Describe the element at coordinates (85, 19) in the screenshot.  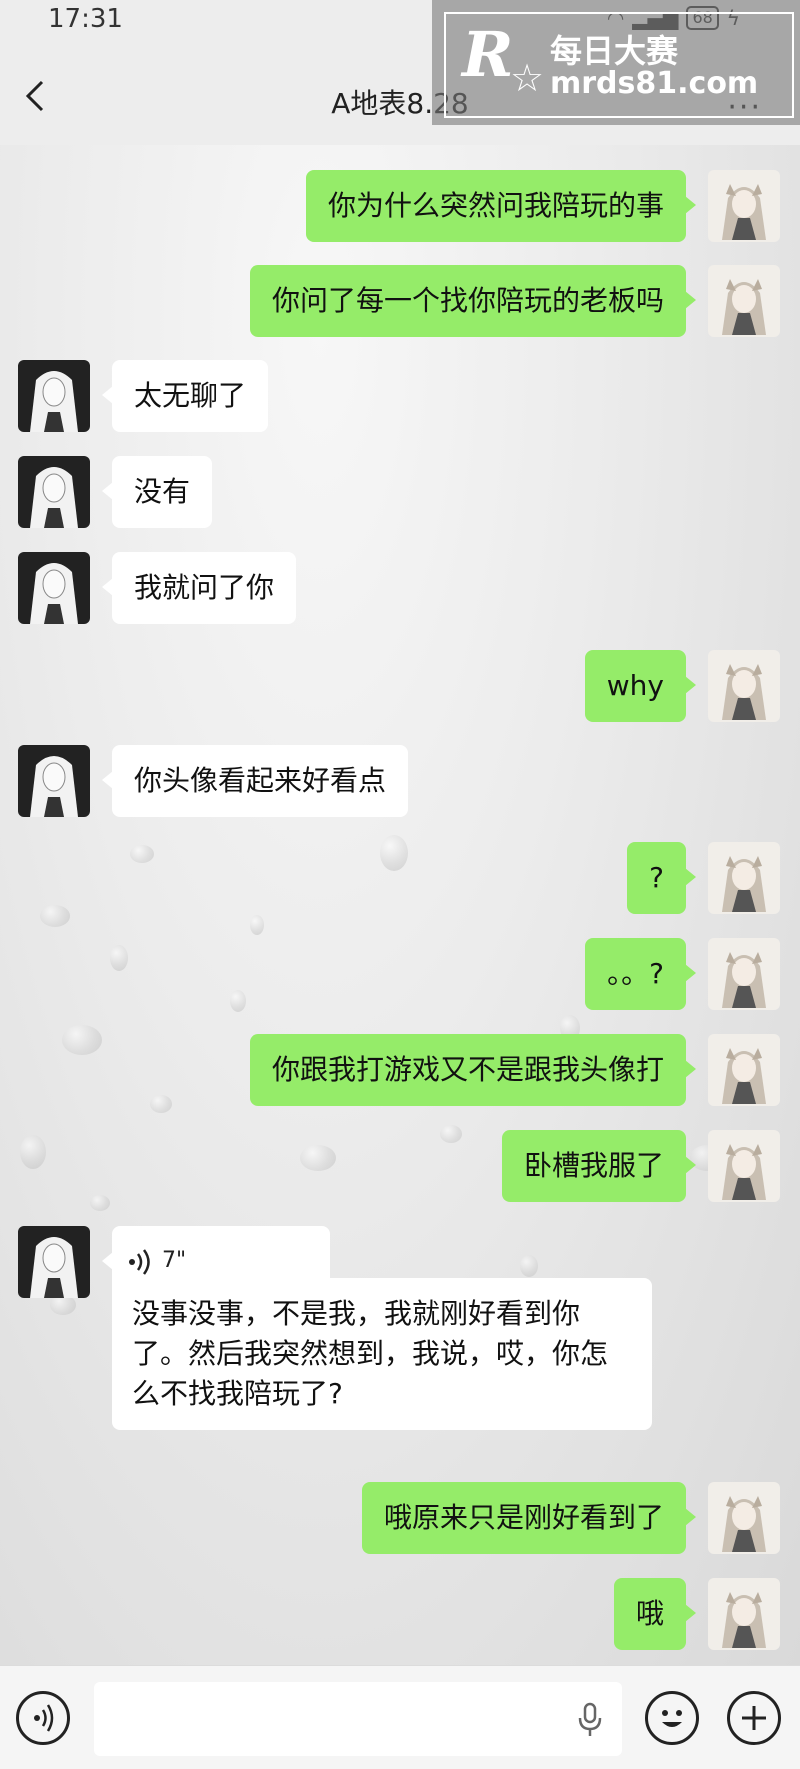
I see `status-time: 17:31` at that location.